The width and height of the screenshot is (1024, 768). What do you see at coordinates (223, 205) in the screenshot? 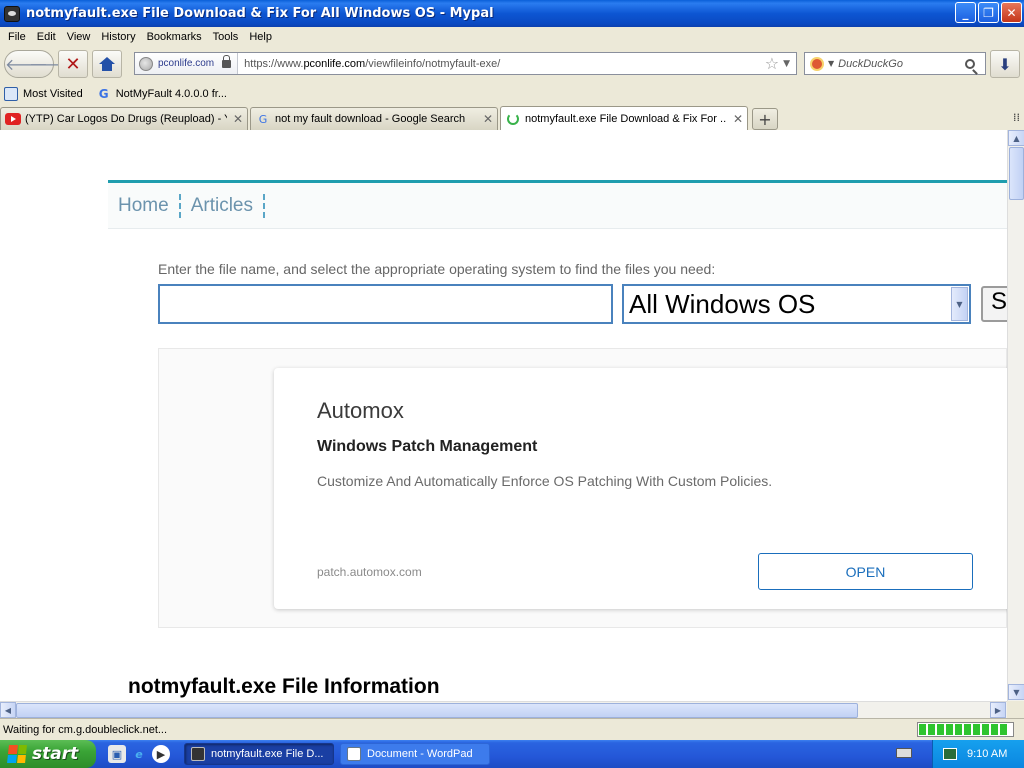
I see `nav-articles-link: Articles` at bounding box center [223, 205].